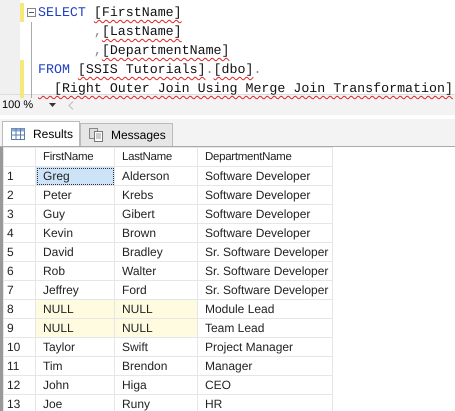 The height and width of the screenshot is (411, 455). What do you see at coordinates (265, 309) in the screenshot?
I see `table-cell: Module Lead` at bounding box center [265, 309].